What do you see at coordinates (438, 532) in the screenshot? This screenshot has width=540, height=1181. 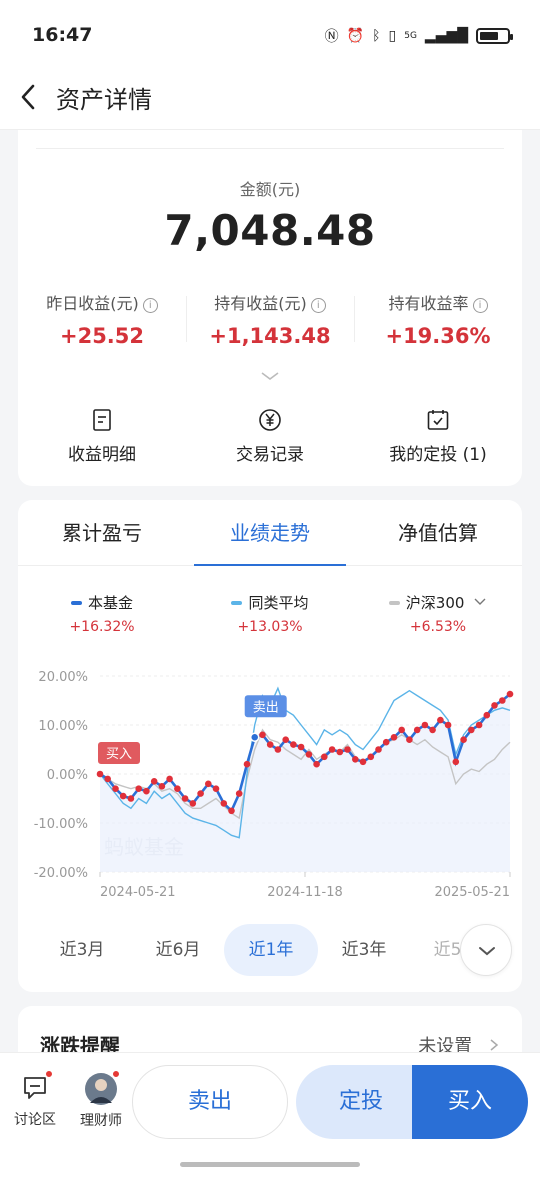 I see `tab-nav-estimate: 净值估算` at bounding box center [438, 532].